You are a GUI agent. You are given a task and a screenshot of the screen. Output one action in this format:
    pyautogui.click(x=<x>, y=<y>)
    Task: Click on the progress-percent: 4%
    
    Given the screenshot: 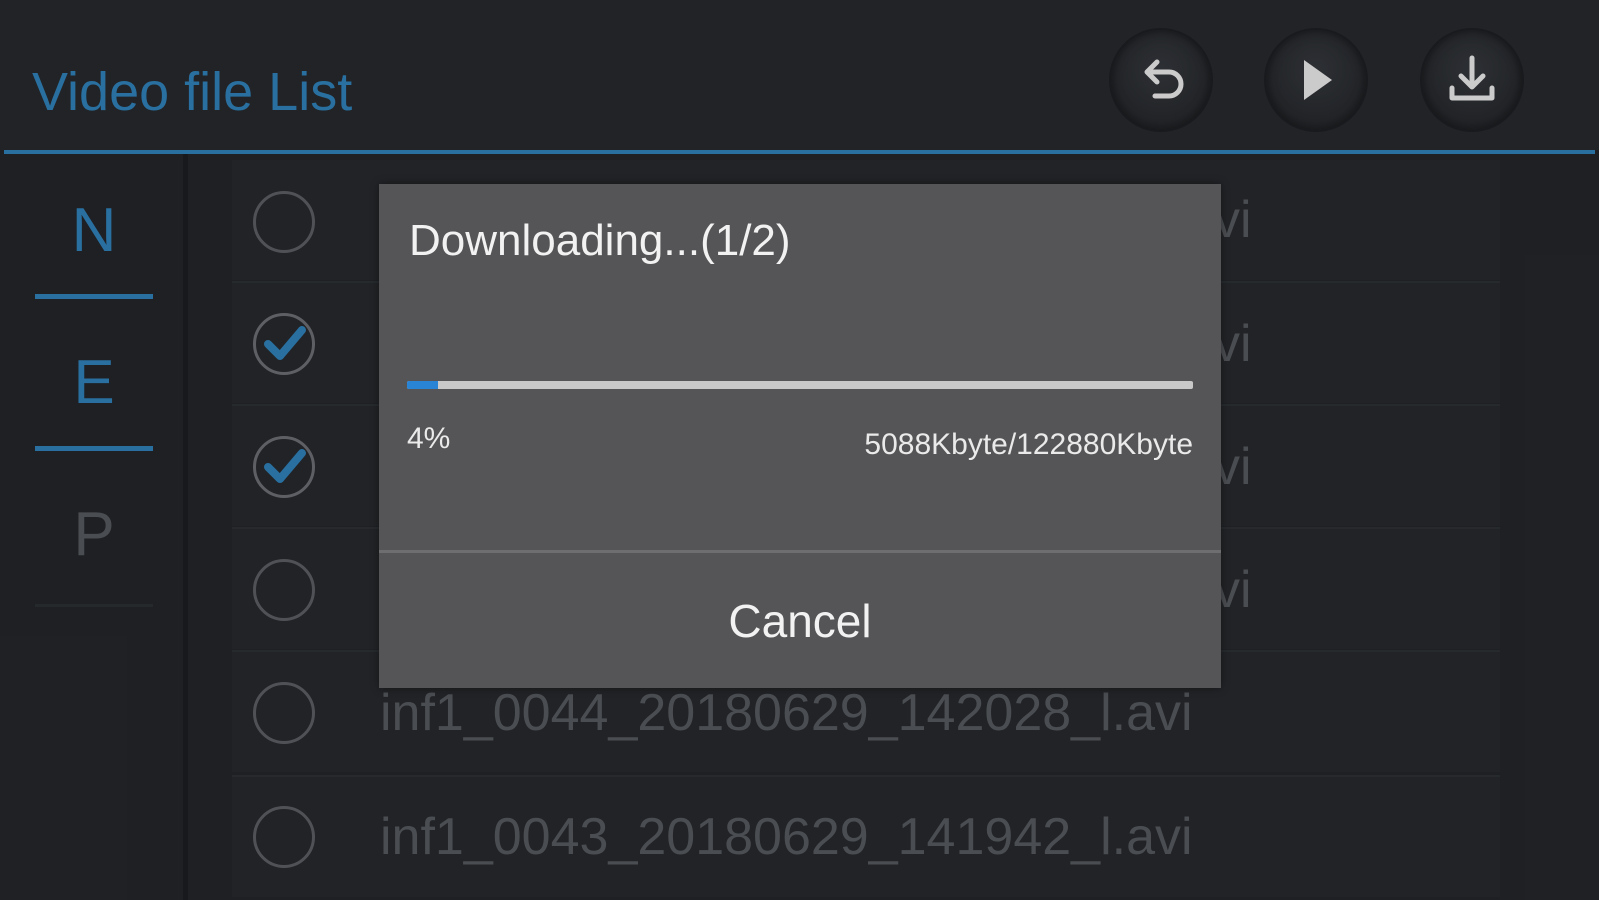 What is the action you would take?
    pyautogui.click(x=429, y=438)
    